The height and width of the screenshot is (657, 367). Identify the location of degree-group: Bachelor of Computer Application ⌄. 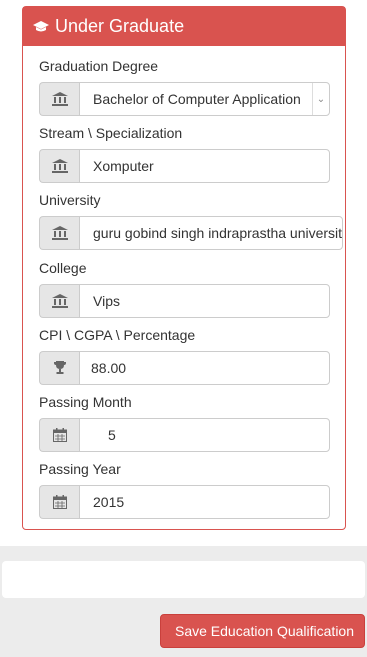
(184, 99).